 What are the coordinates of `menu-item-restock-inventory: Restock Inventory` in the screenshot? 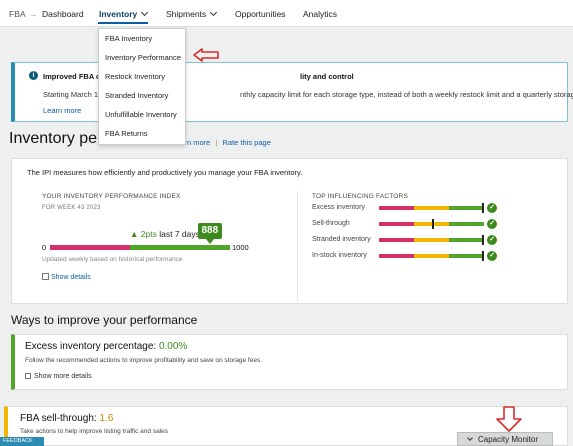 It's located at (135, 76).